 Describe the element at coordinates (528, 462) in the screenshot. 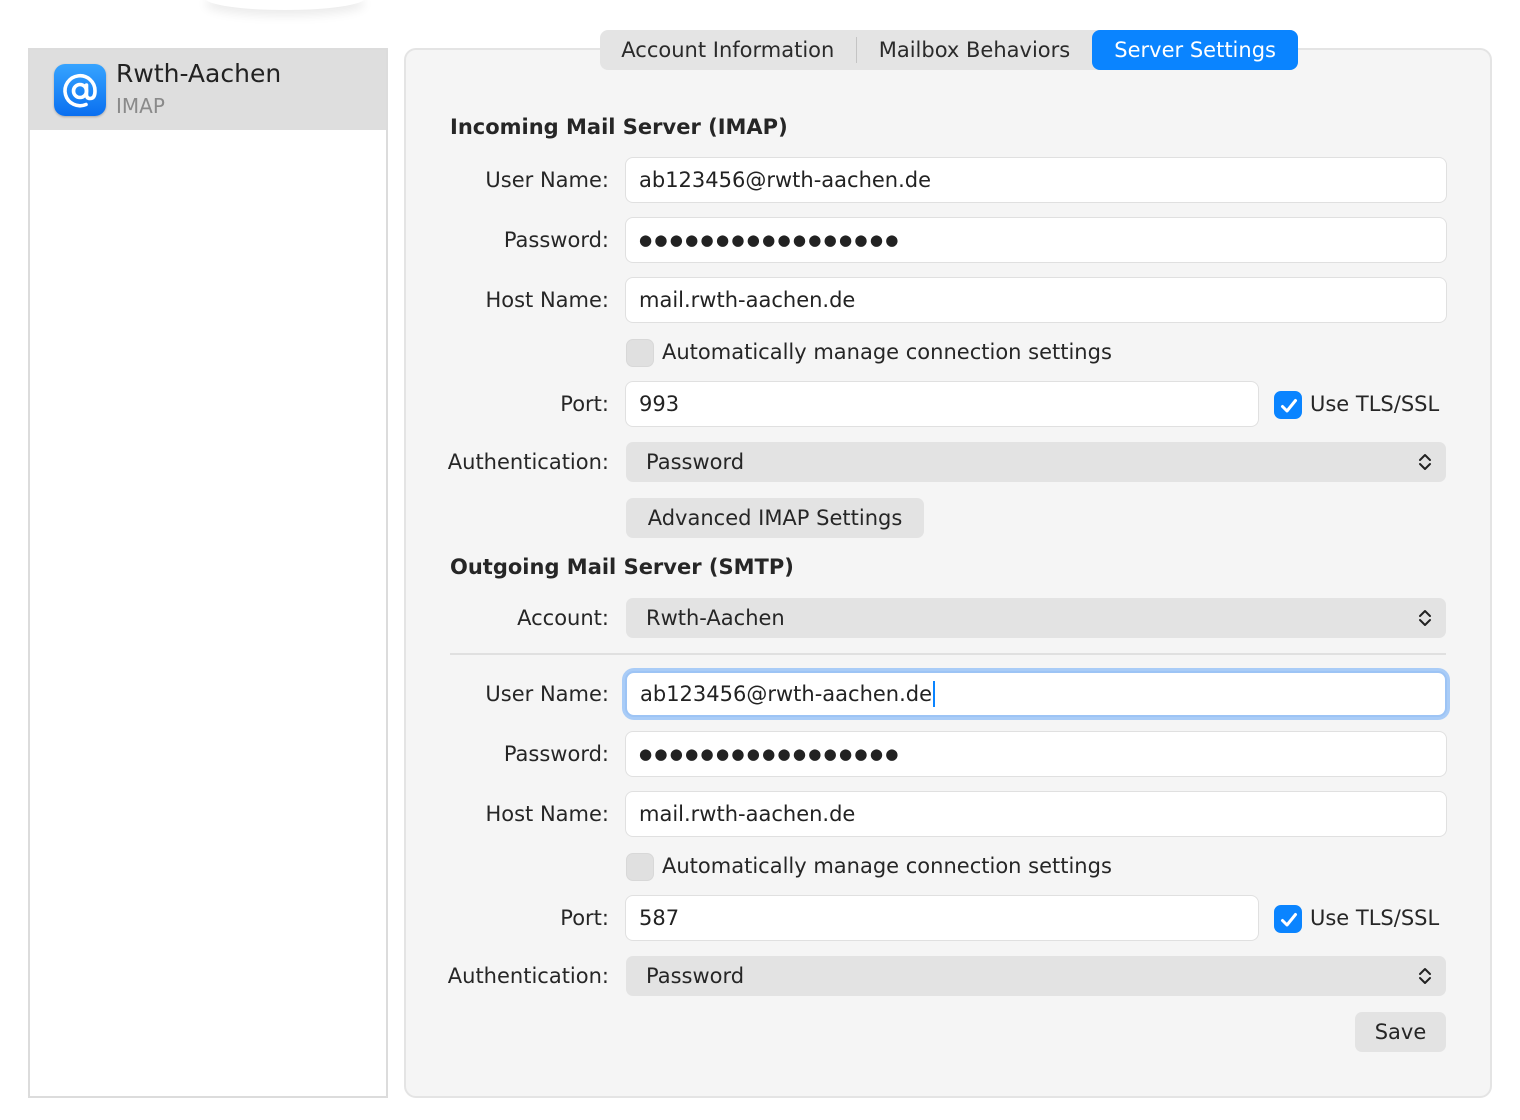

I see `incoming-auth-label: Authentication:` at that location.